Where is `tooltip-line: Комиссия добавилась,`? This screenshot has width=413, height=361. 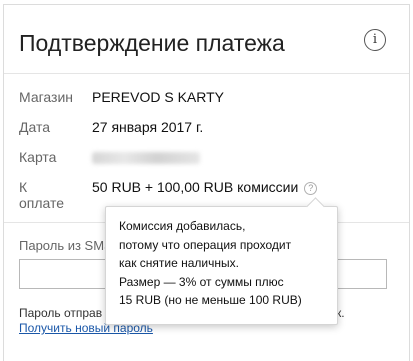
tooltip-line: Комиссия добавилась, is located at coordinates (182, 226).